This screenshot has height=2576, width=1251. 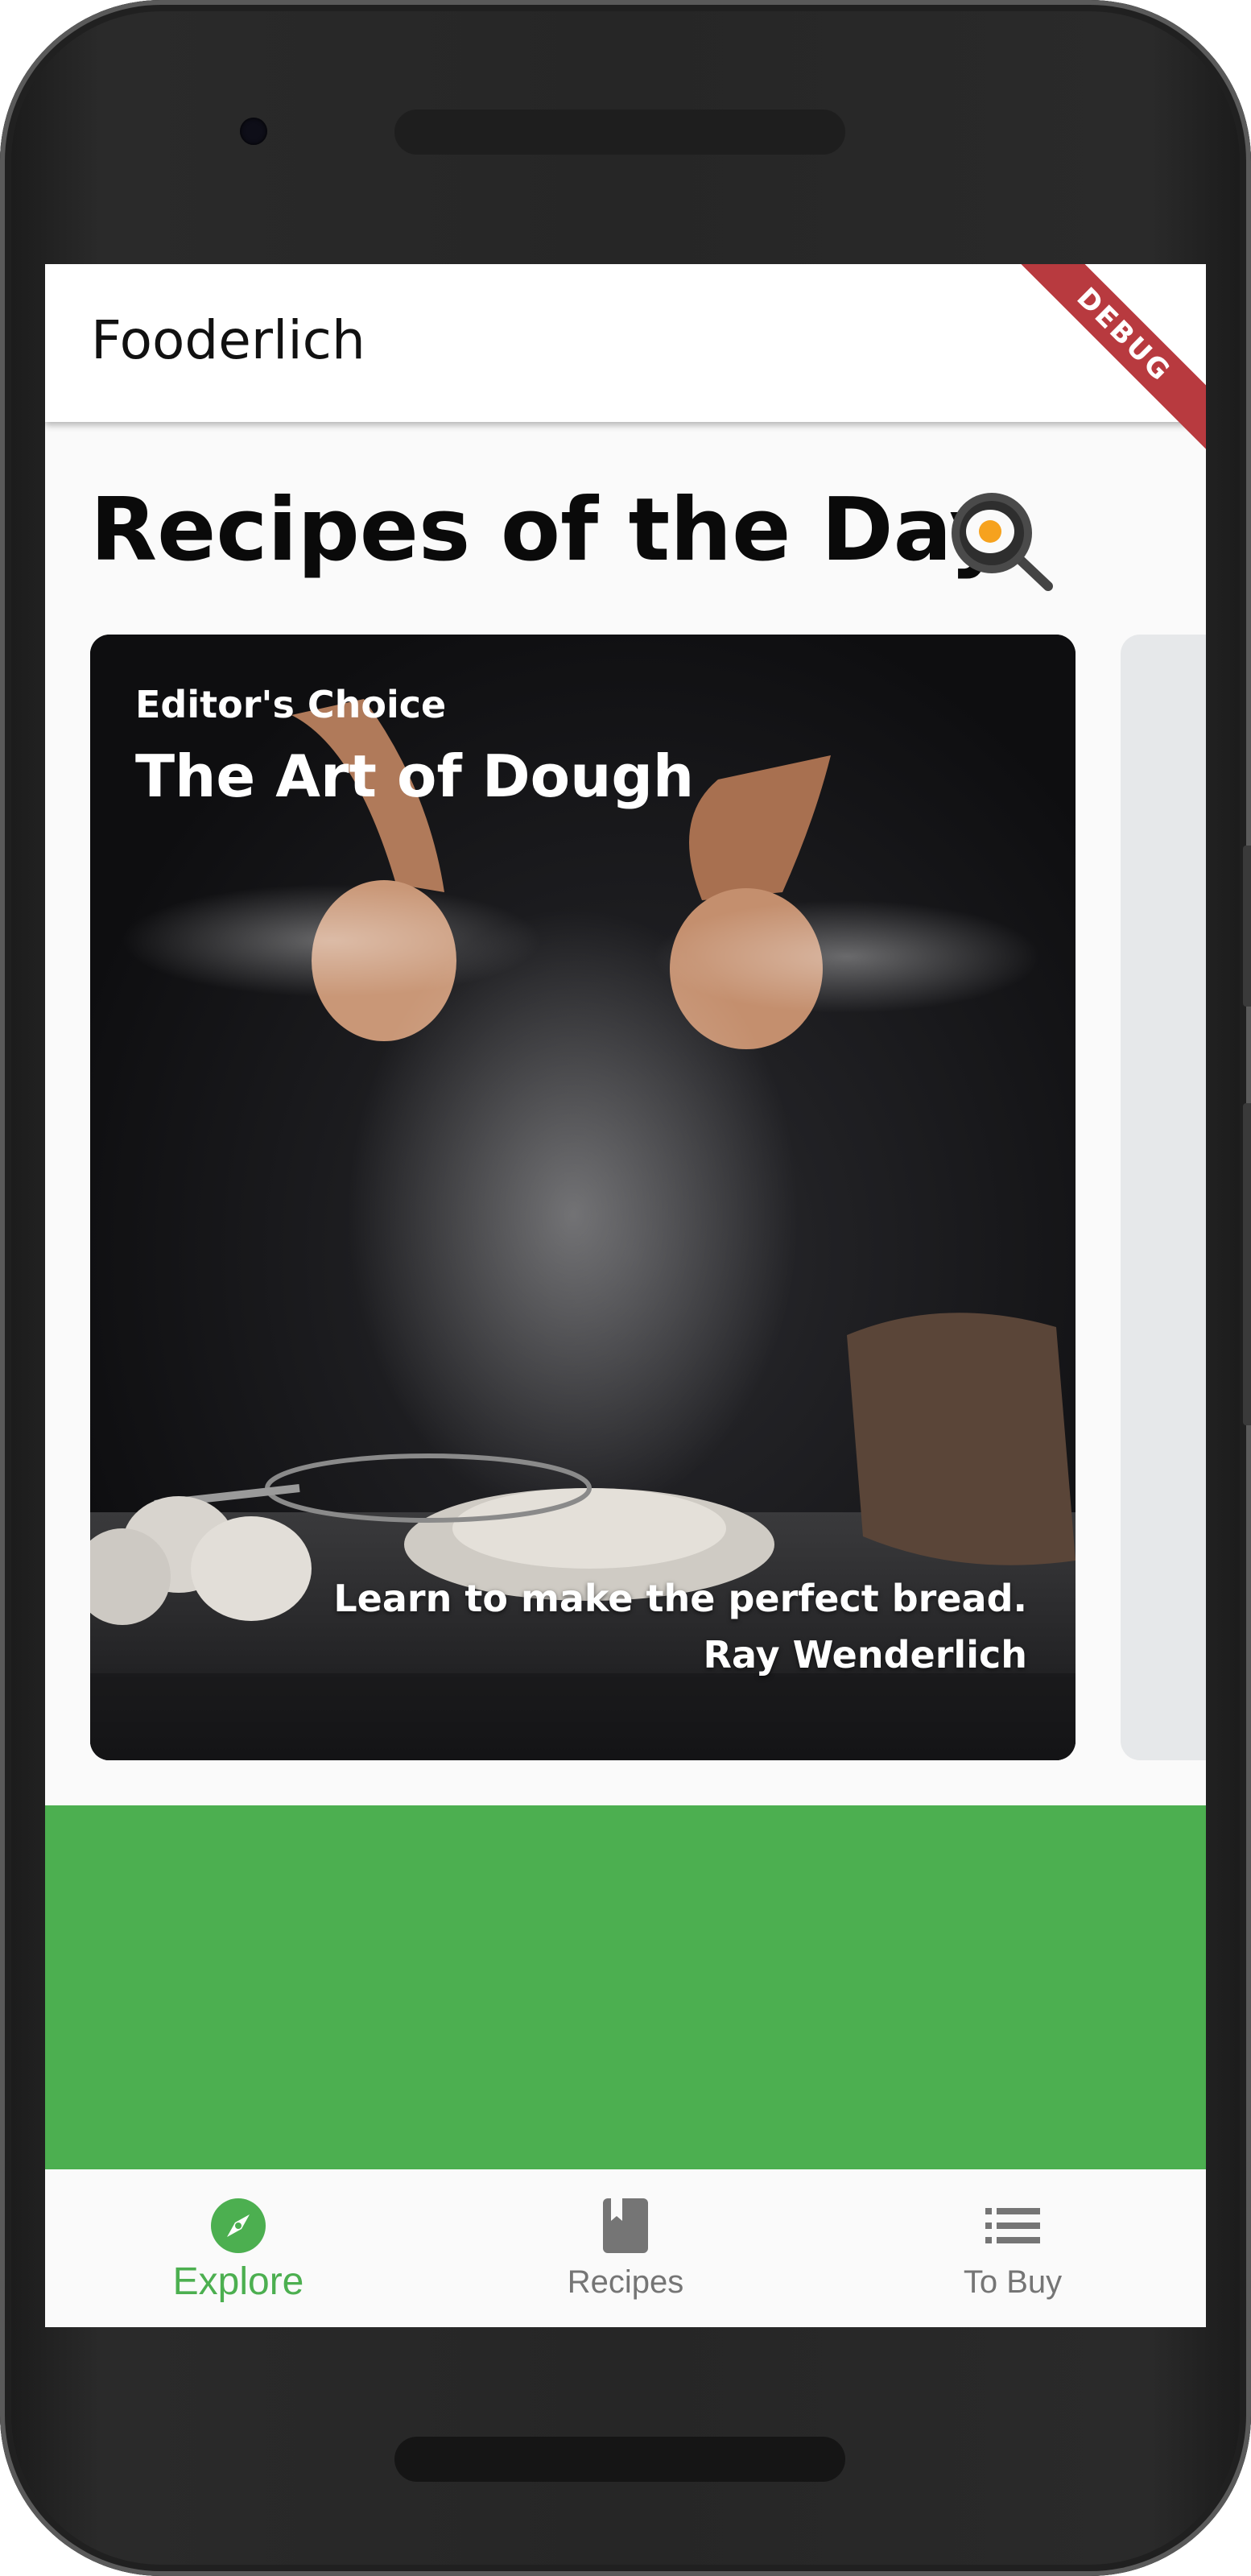 I want to click on list-icon, so click(x=1012, y=2226).